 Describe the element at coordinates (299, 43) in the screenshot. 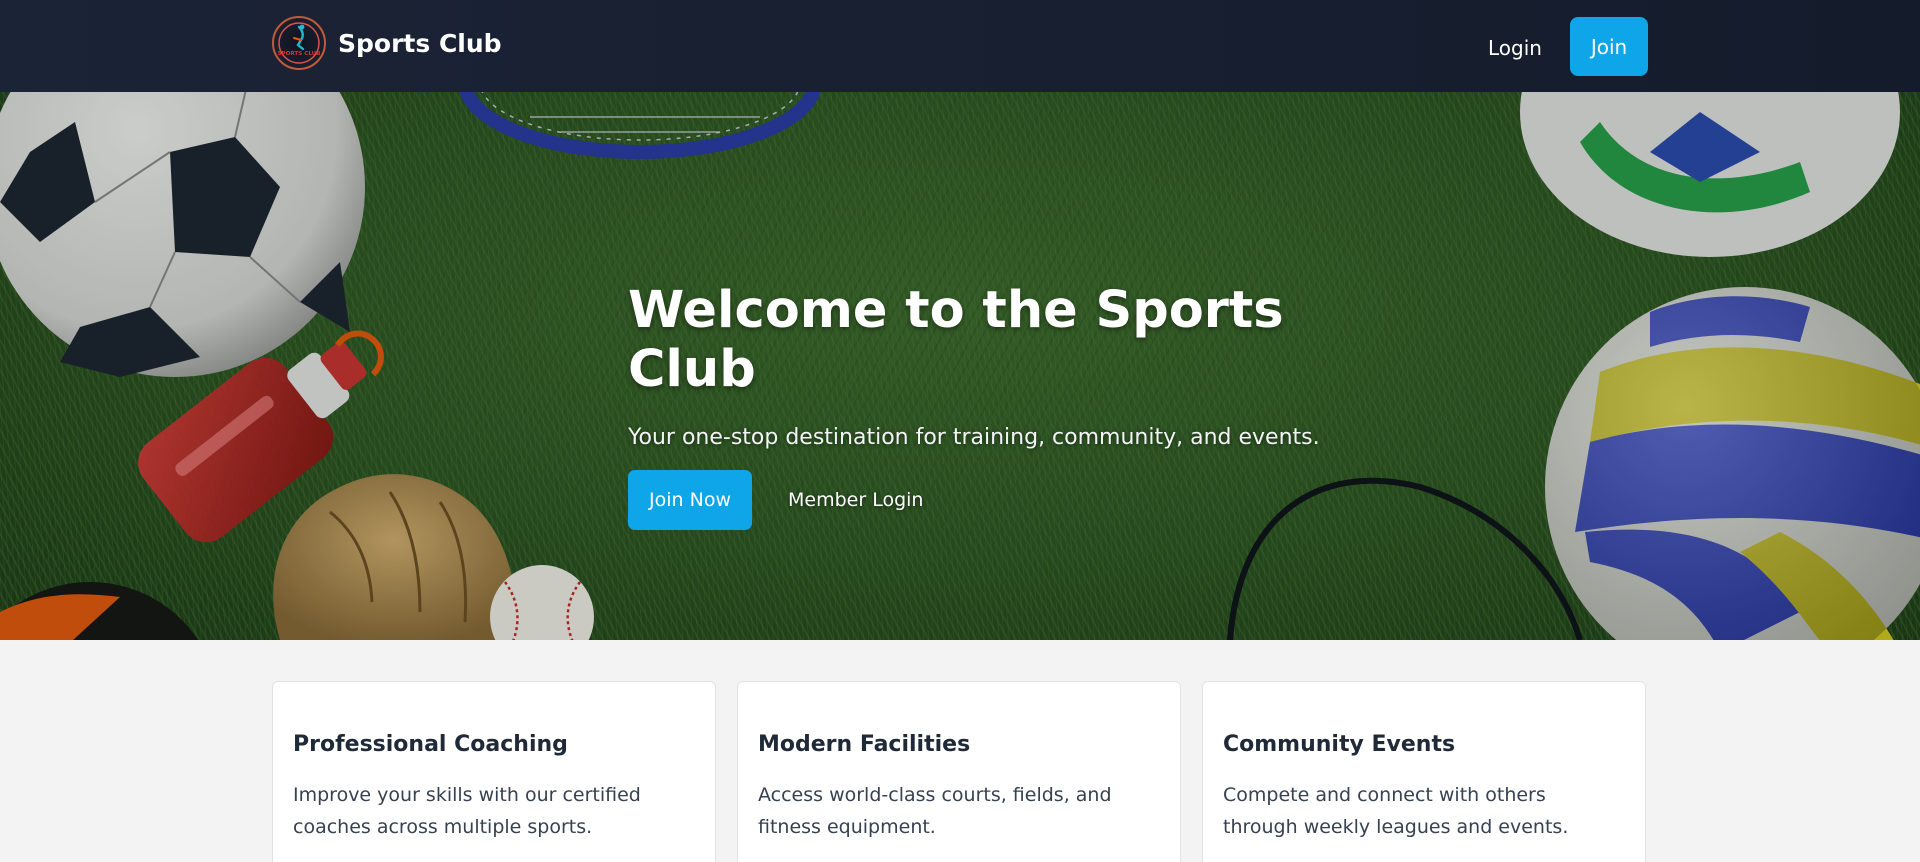

I see `sports-club-logo-icon: SPORTS CLUB` at that location.